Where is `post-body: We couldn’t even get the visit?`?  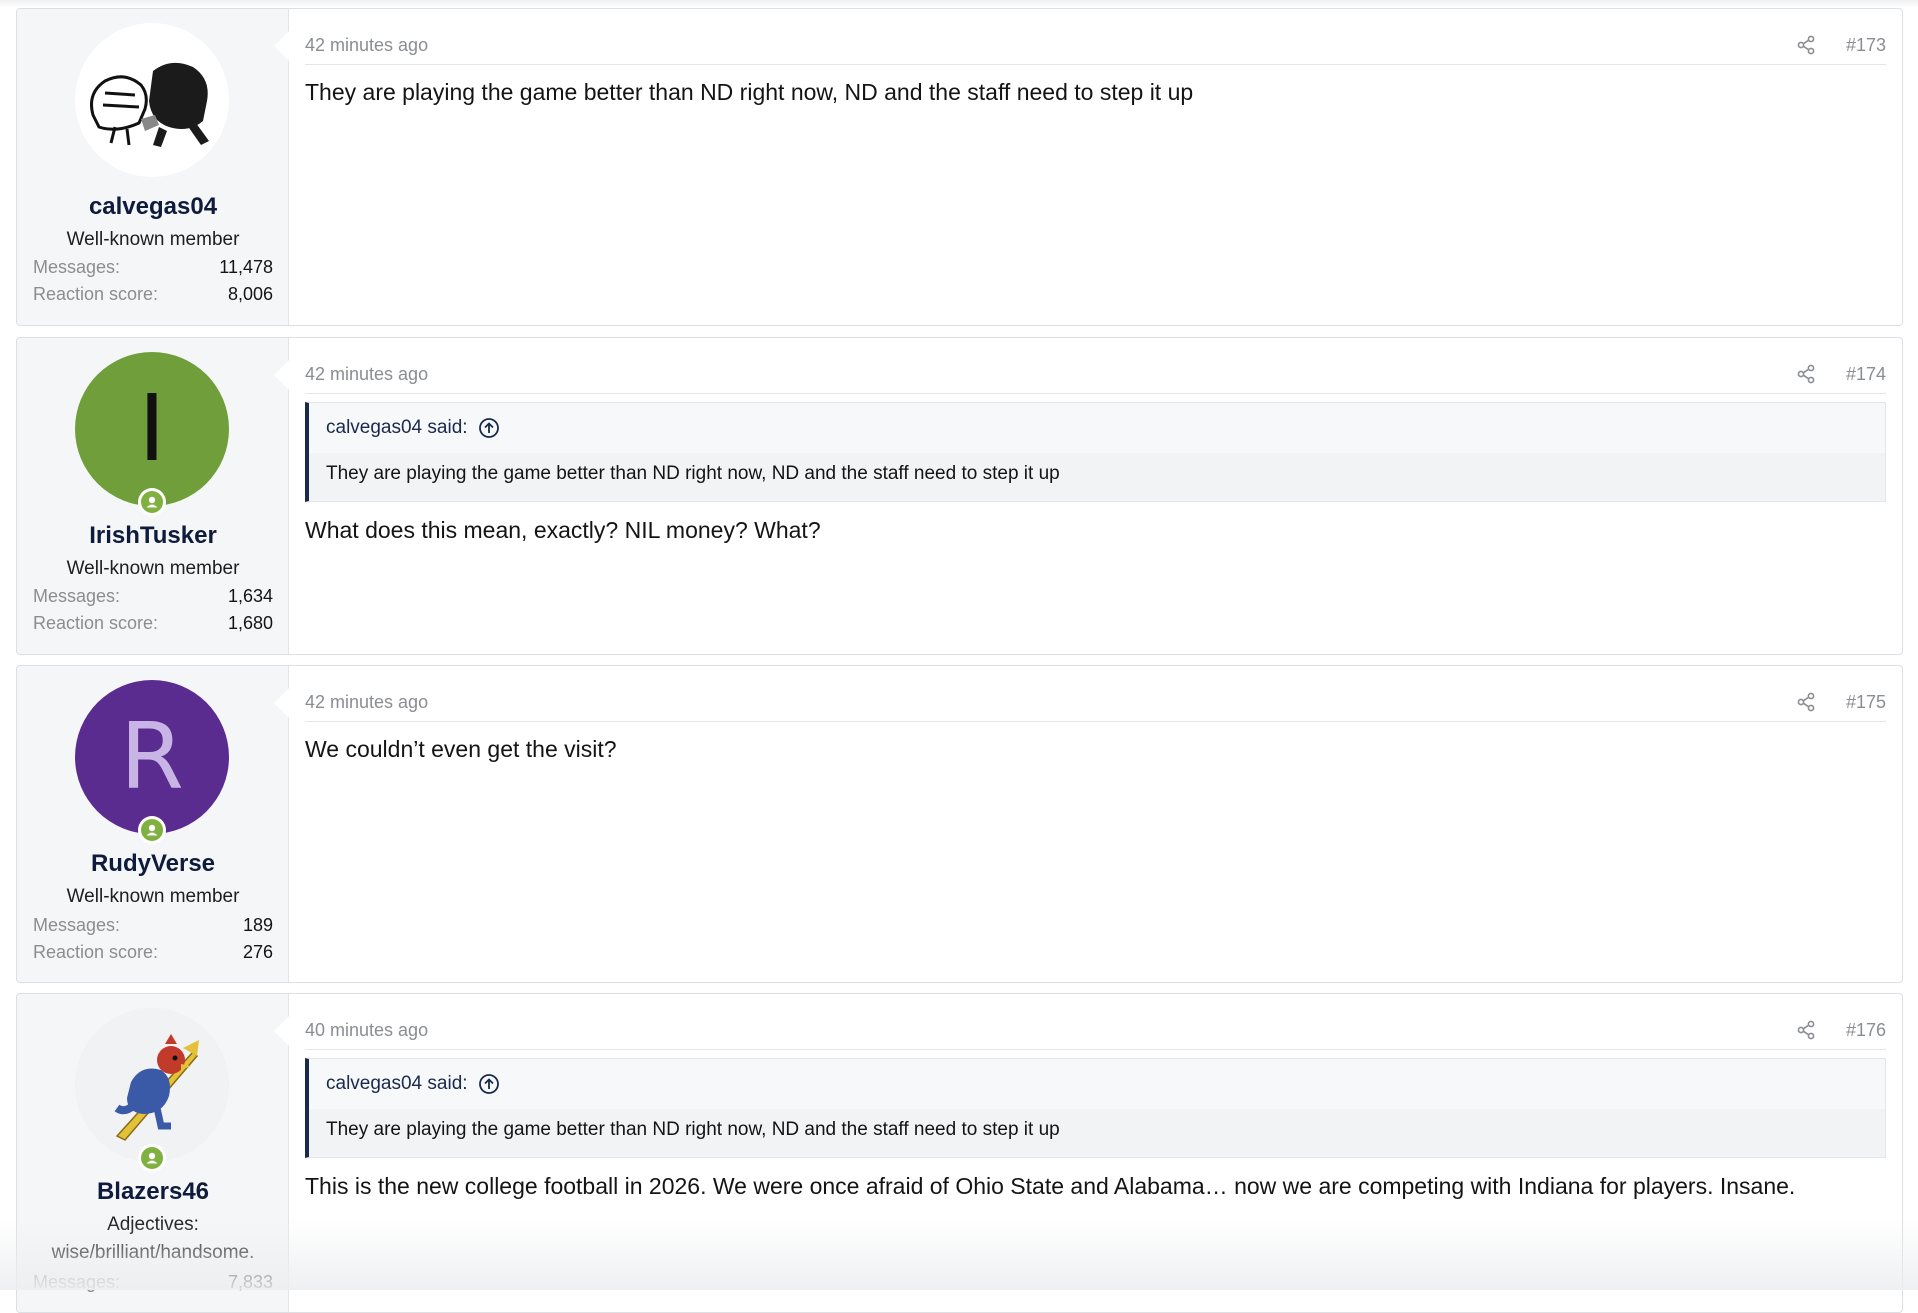
post-body: We couldn’t even get the visit? is located at coordinates (461, 749).